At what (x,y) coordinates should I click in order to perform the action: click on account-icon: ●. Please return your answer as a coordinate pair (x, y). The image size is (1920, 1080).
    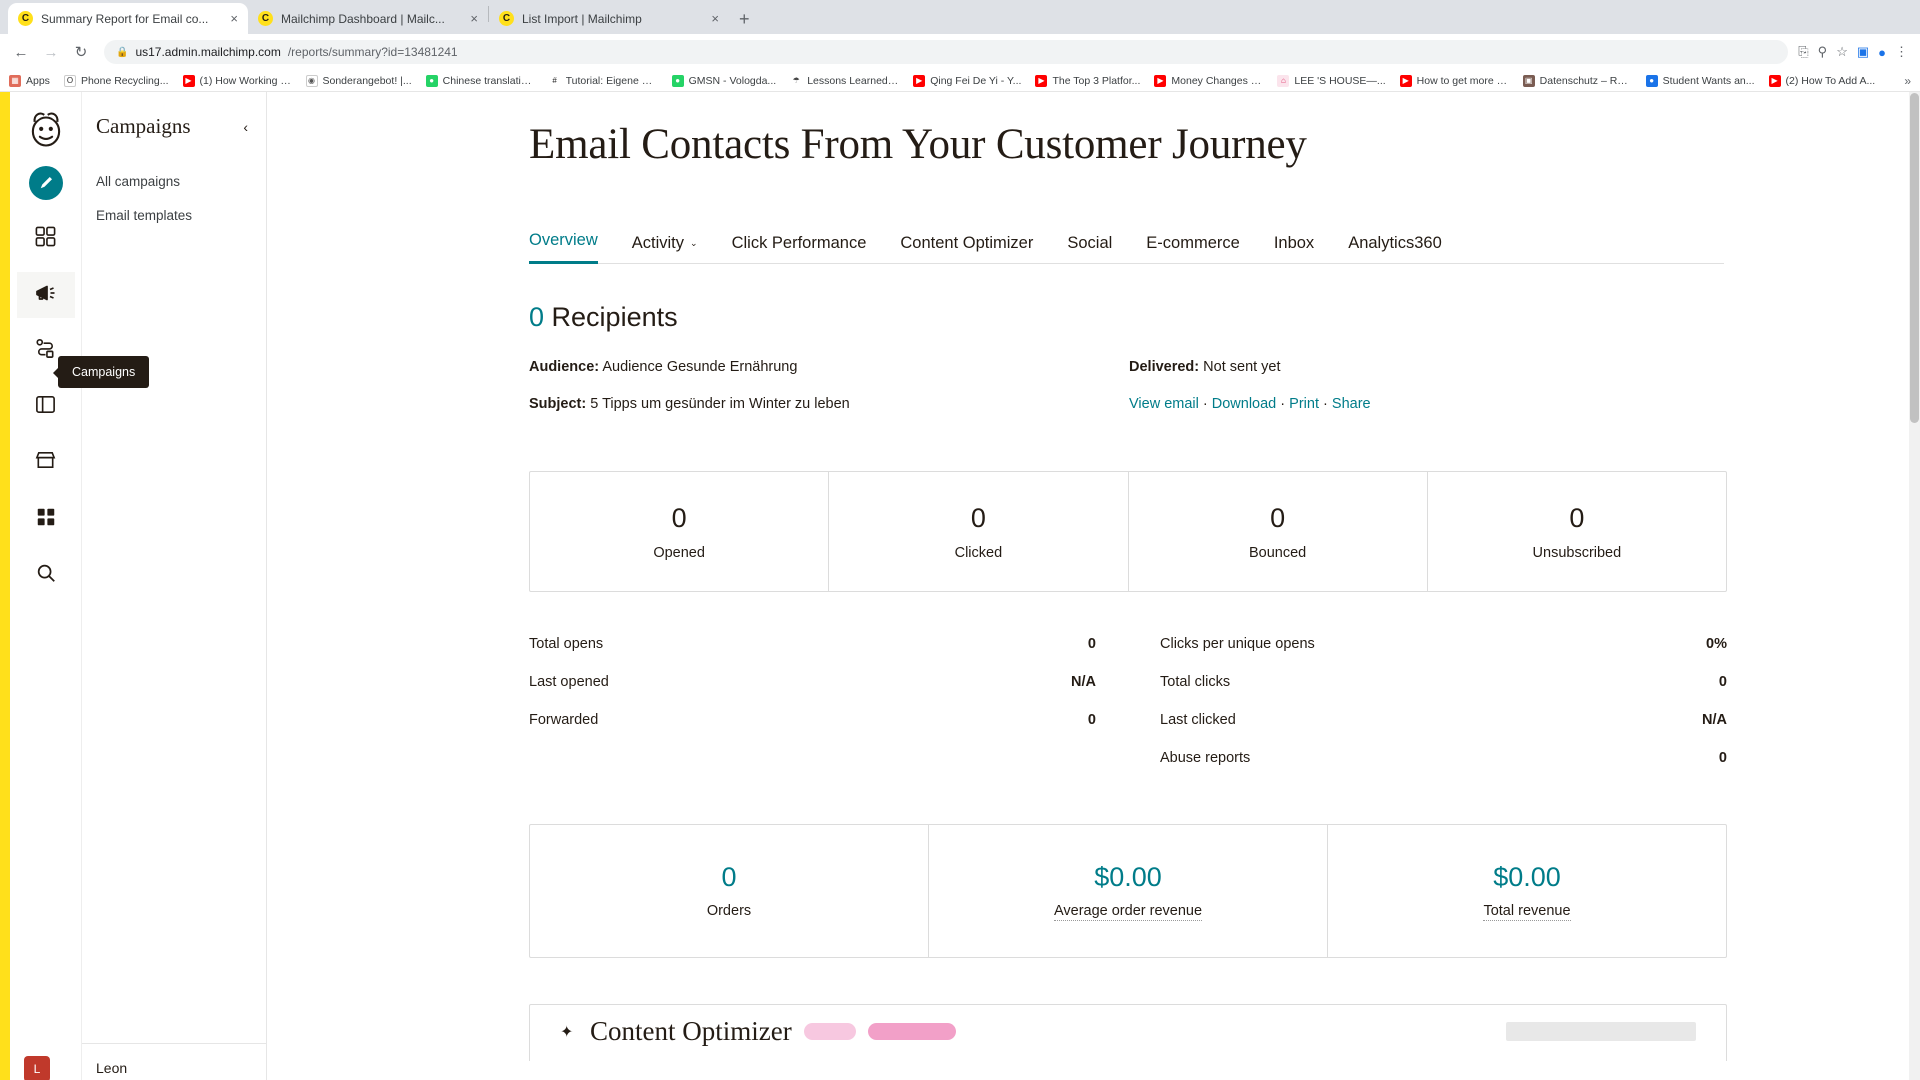
    Looking at the image, I should click on (1882, 52).